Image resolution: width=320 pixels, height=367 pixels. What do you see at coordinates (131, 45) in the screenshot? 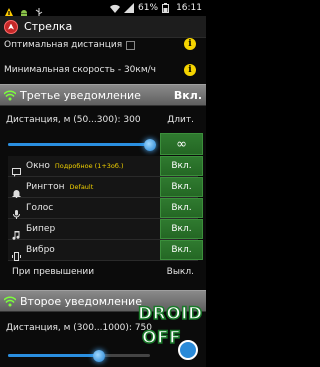
I see `optimal-distance-checkbox` at bounding box center [131, 45].